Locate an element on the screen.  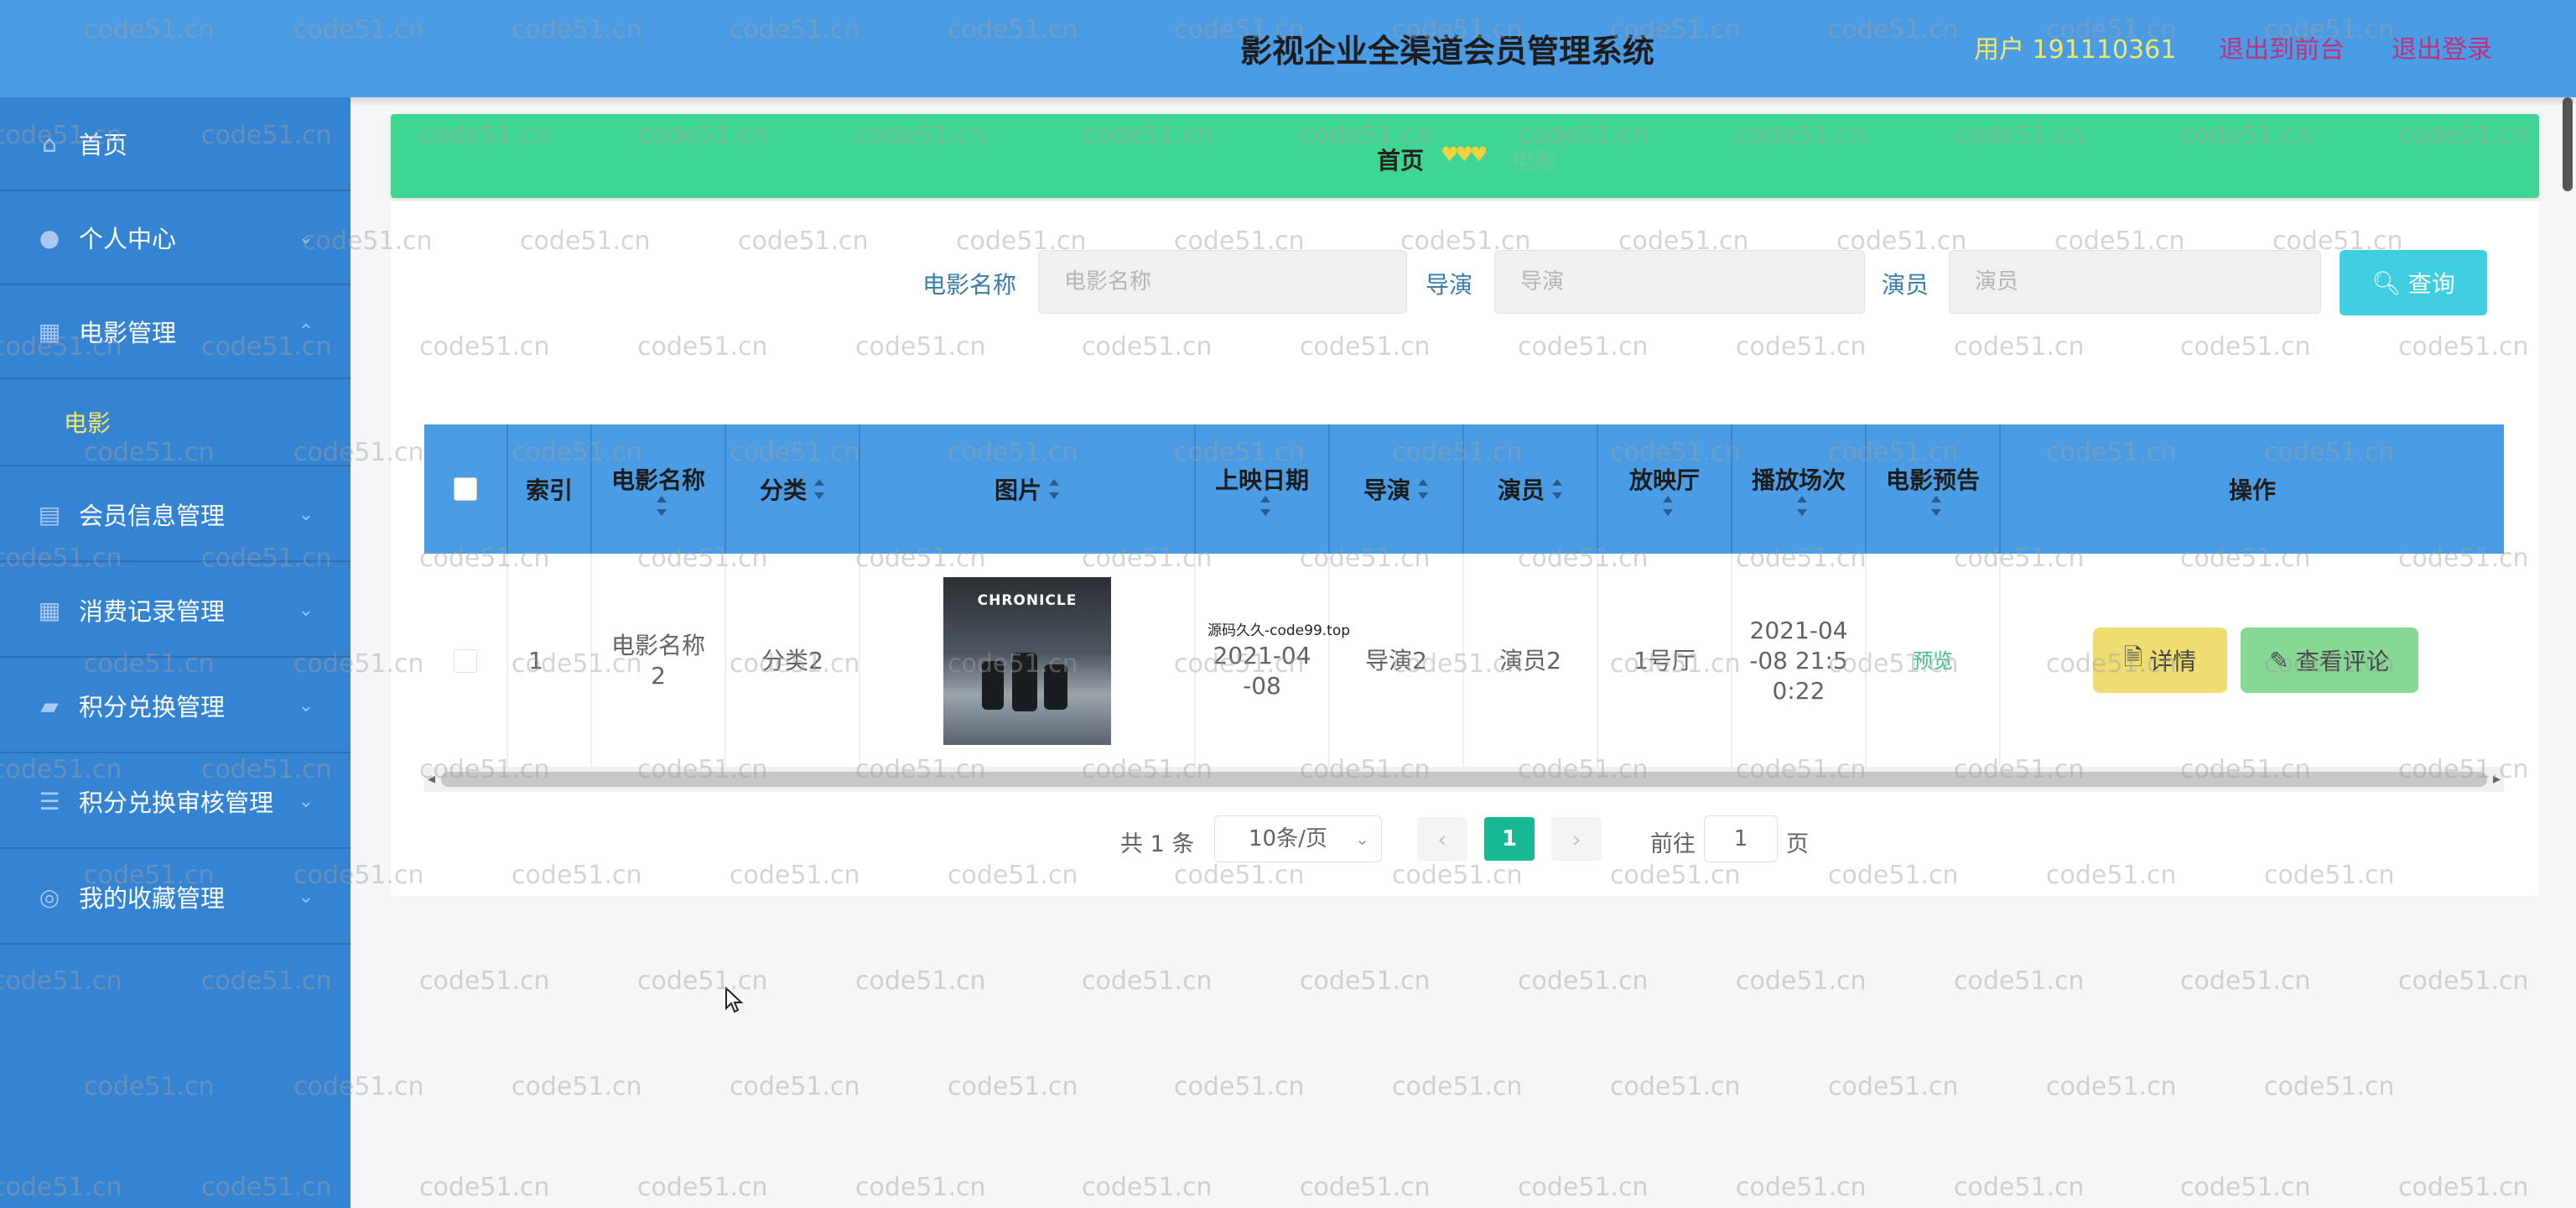
scroll-left-icon: ◂ is located at coordinates (431, 779).